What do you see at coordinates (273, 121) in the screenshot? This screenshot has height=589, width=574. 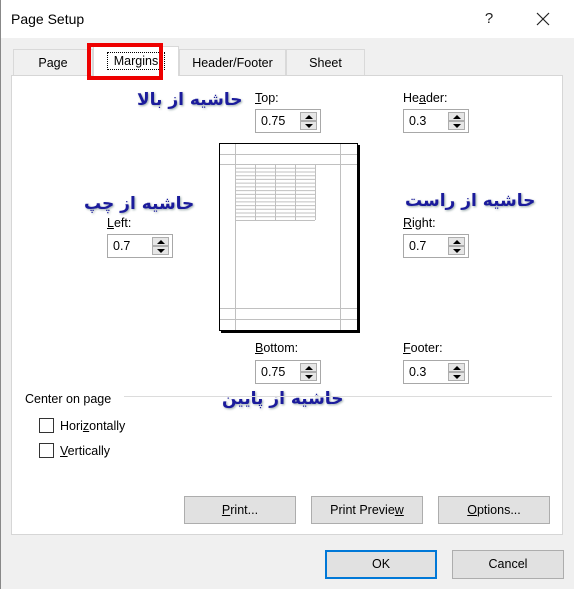 I see `top-value: 0.75` at bounding box center [273, 121].